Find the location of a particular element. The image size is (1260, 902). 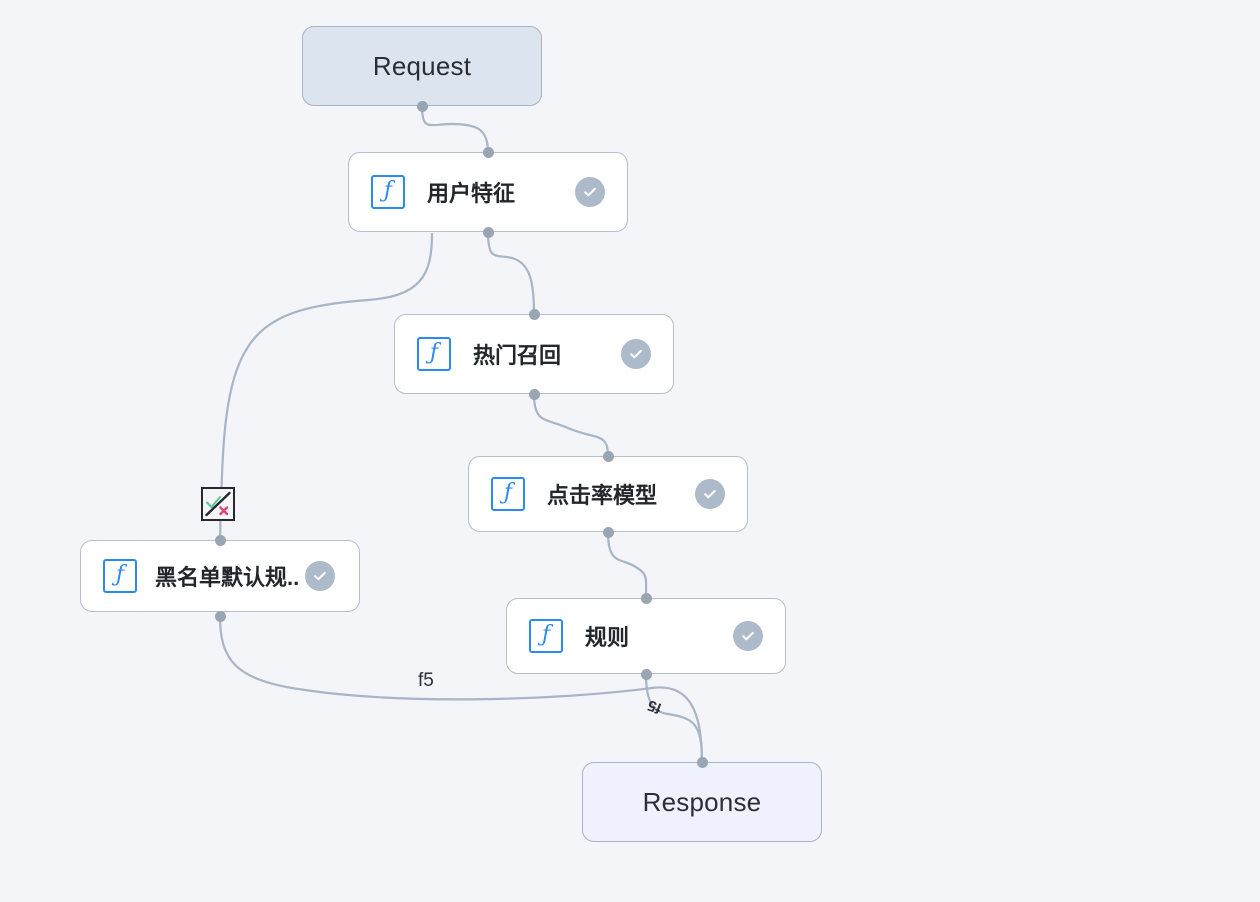

node-hot-recall: ƒ 热门召回 is located at coordinates (534, 354).